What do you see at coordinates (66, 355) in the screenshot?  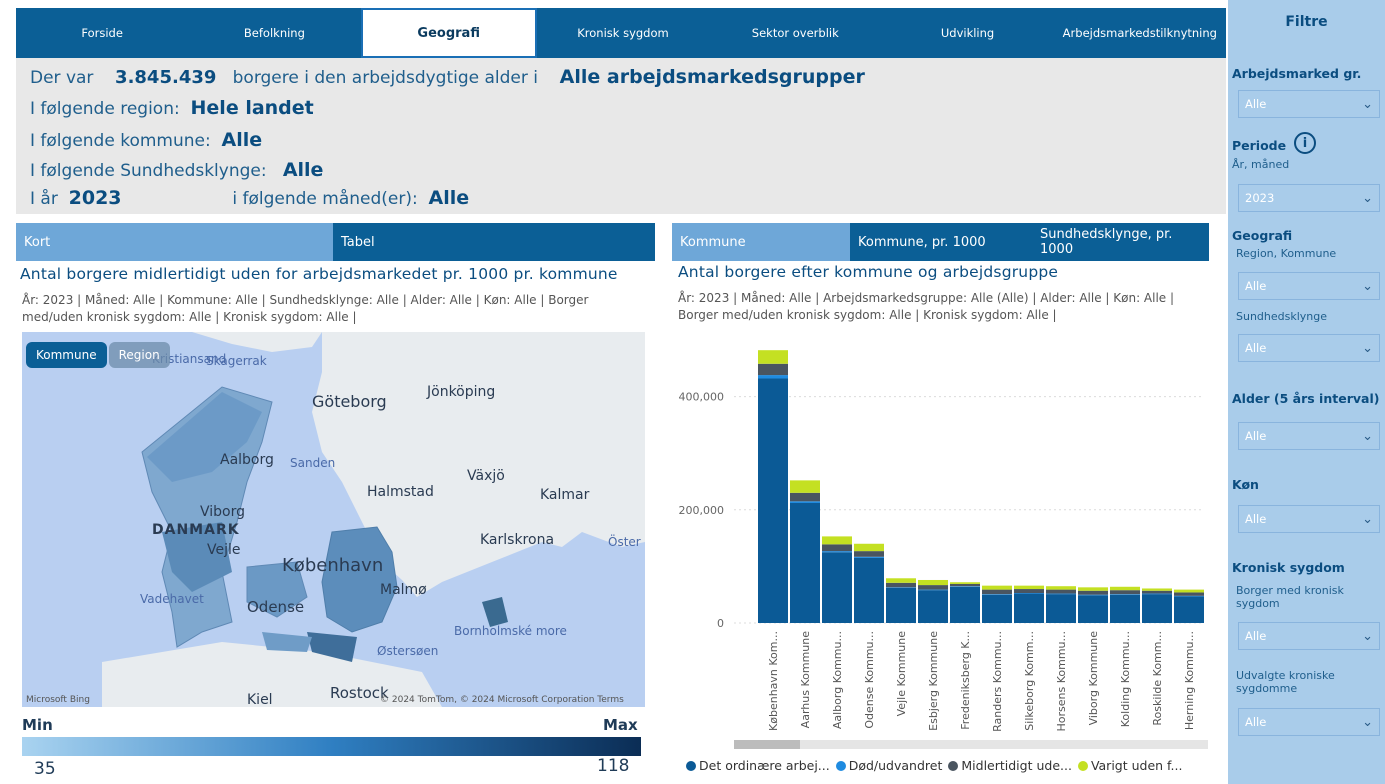 I see `map-kommune-button: Kommune` at bounding box center [66, 355].